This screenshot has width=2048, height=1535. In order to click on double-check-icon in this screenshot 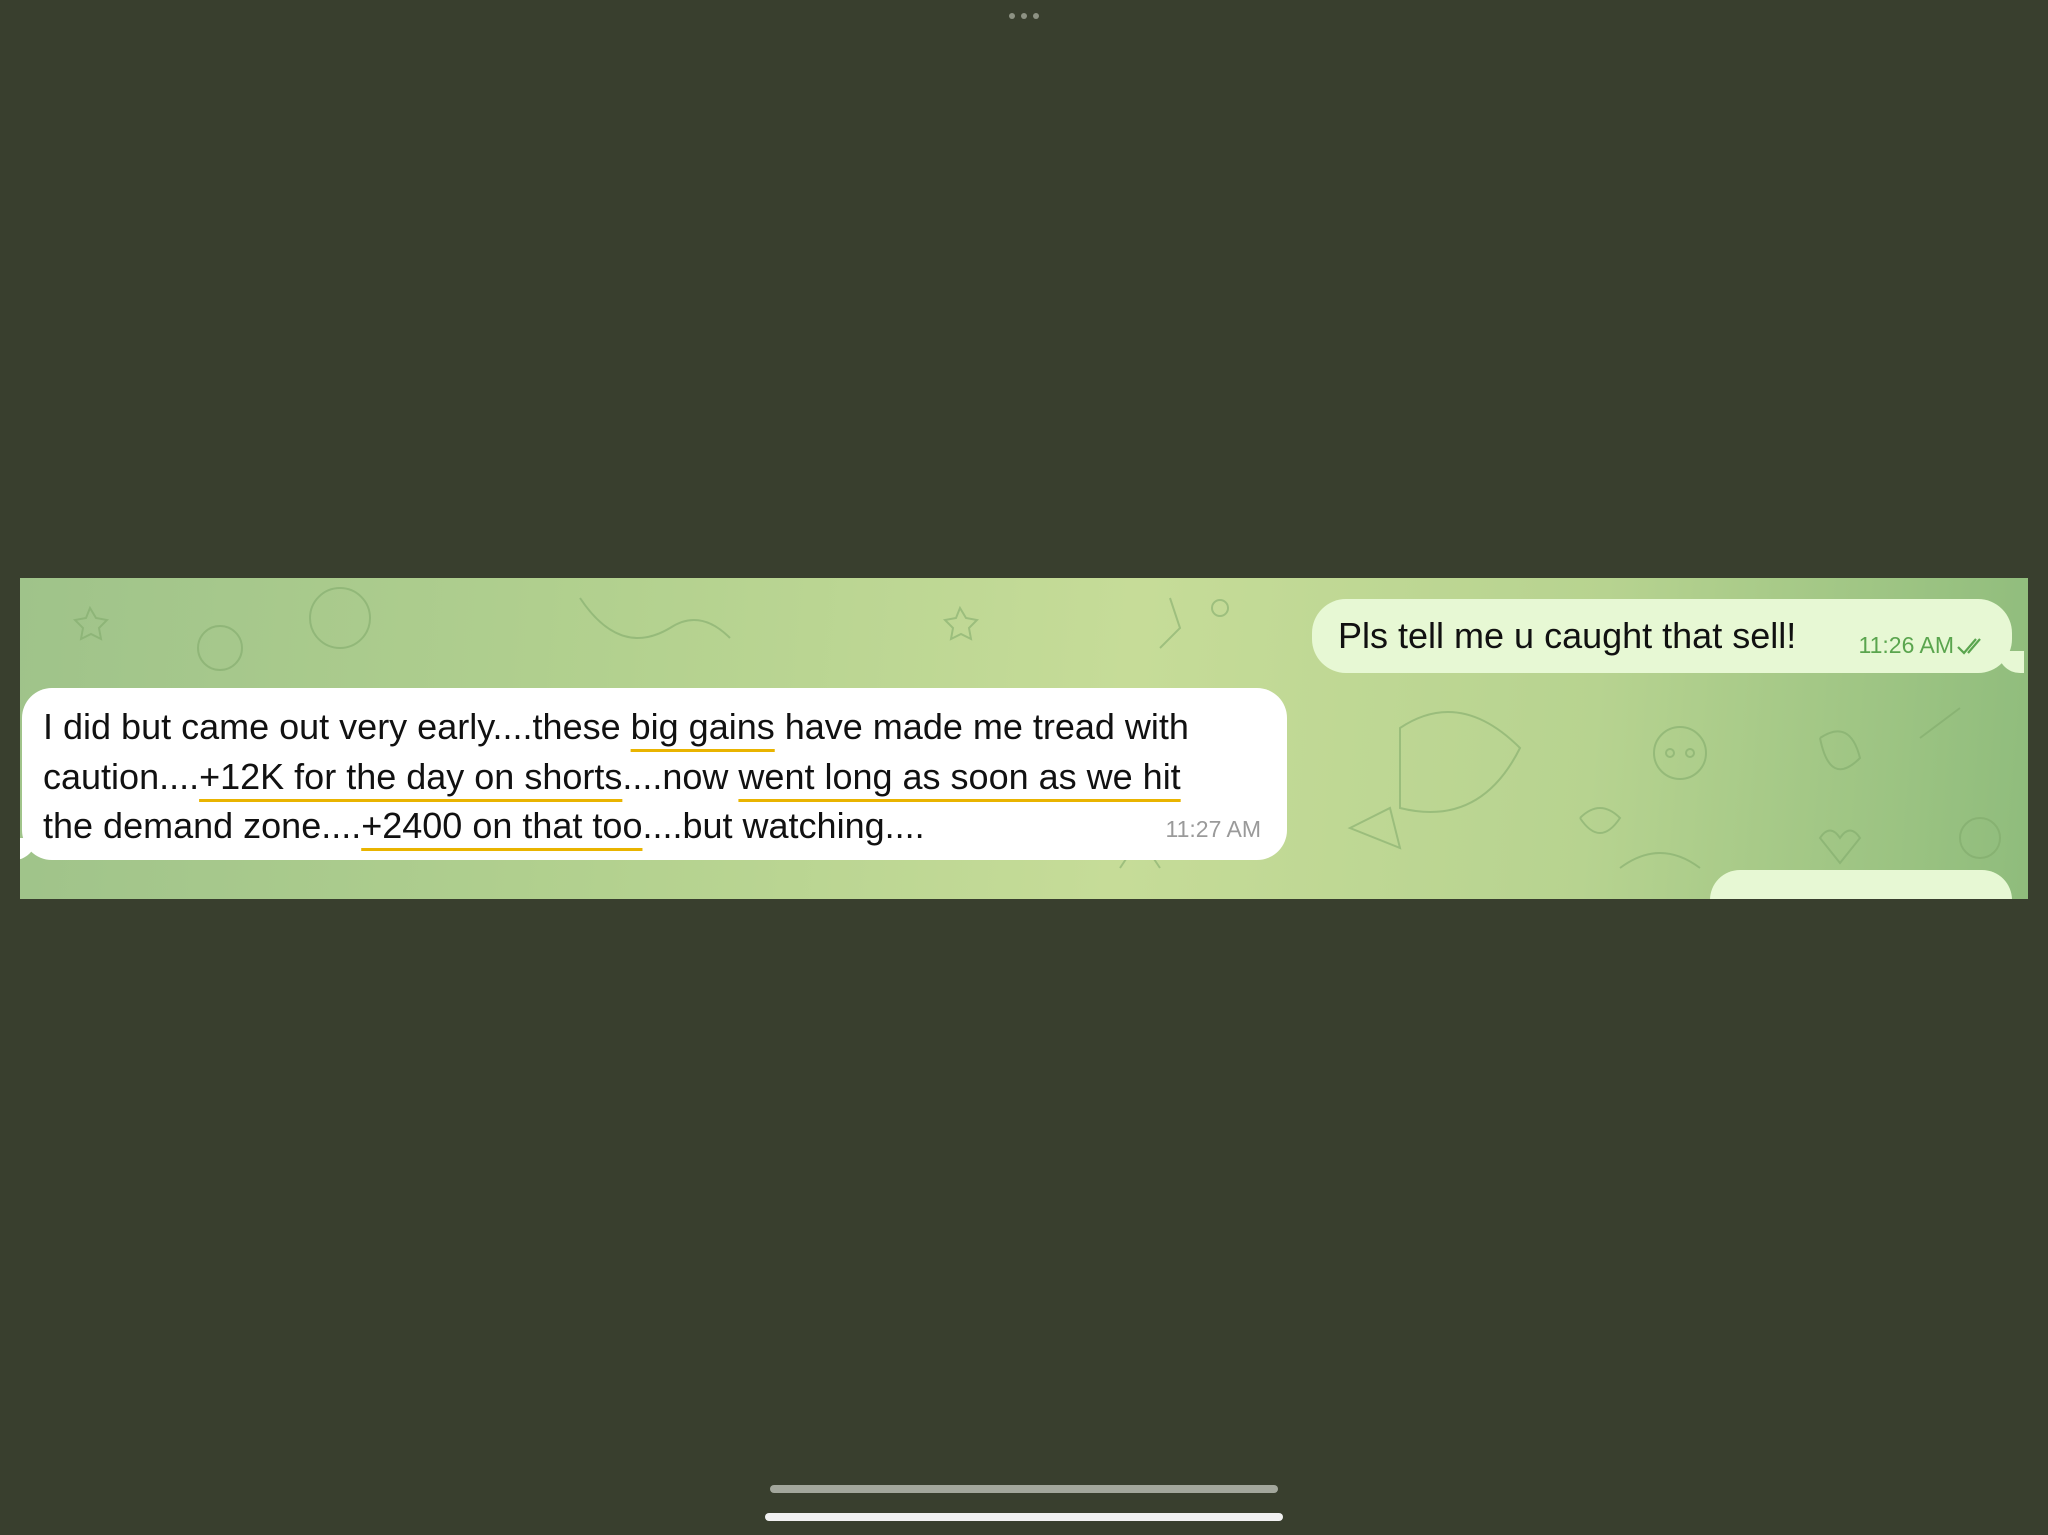, I will do `click(1969, 646)`.